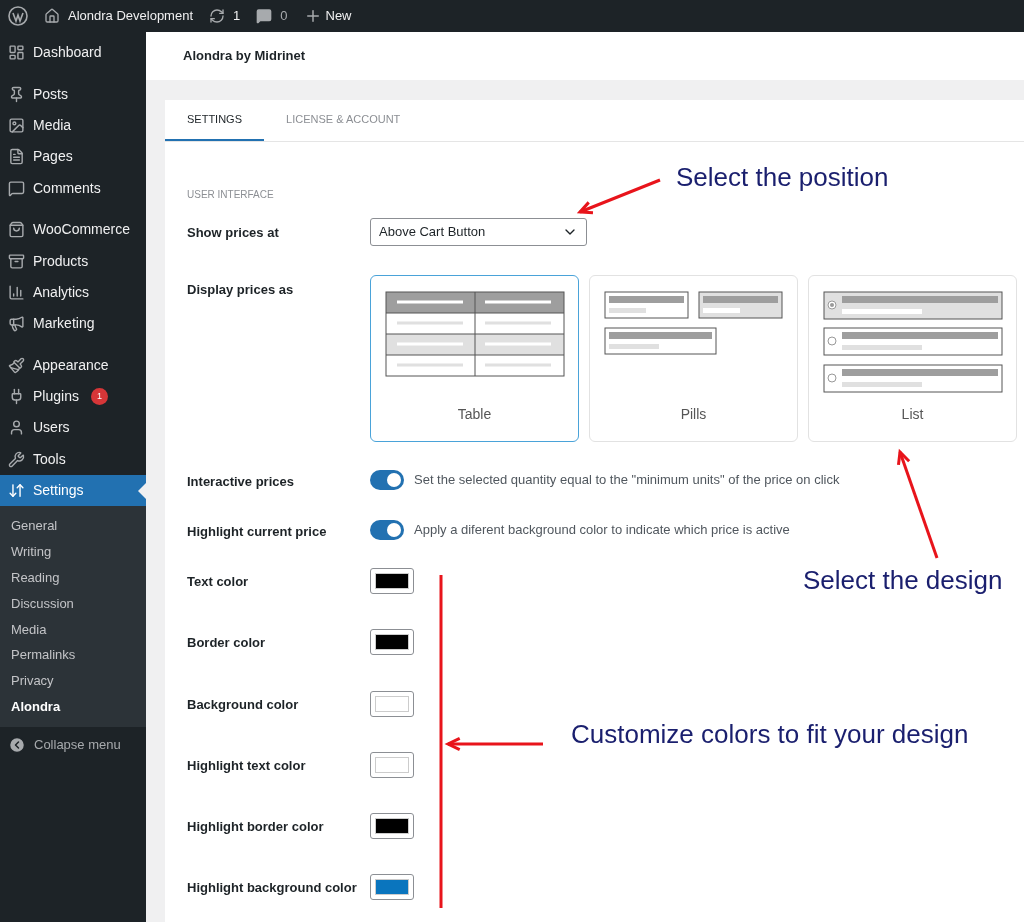  What do you see at coordinates (73, 396) in the screenshot?
I see `sidebar-item: Plugins 1` at bounding box center [73, 396].